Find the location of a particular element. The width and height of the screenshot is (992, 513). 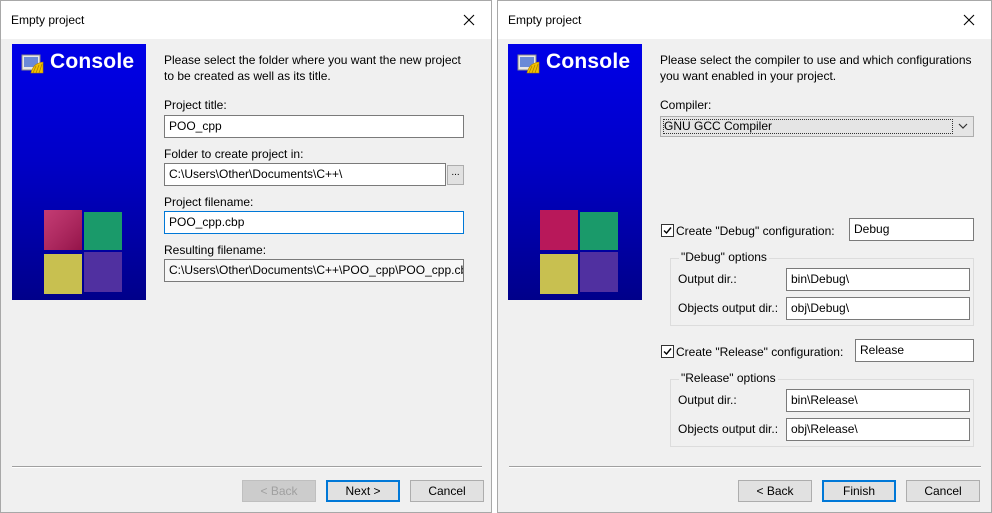

intro-line-2: you want enabled in your project. is located at coordinates (748, 76).